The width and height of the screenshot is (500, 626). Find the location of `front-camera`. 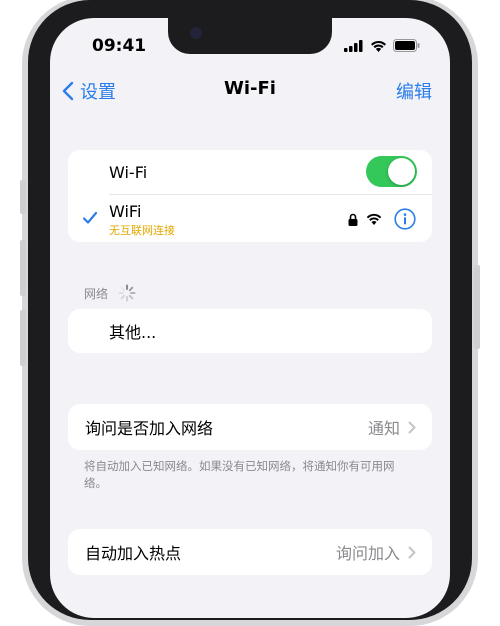

front-camera is located at coordinates (196, 33).